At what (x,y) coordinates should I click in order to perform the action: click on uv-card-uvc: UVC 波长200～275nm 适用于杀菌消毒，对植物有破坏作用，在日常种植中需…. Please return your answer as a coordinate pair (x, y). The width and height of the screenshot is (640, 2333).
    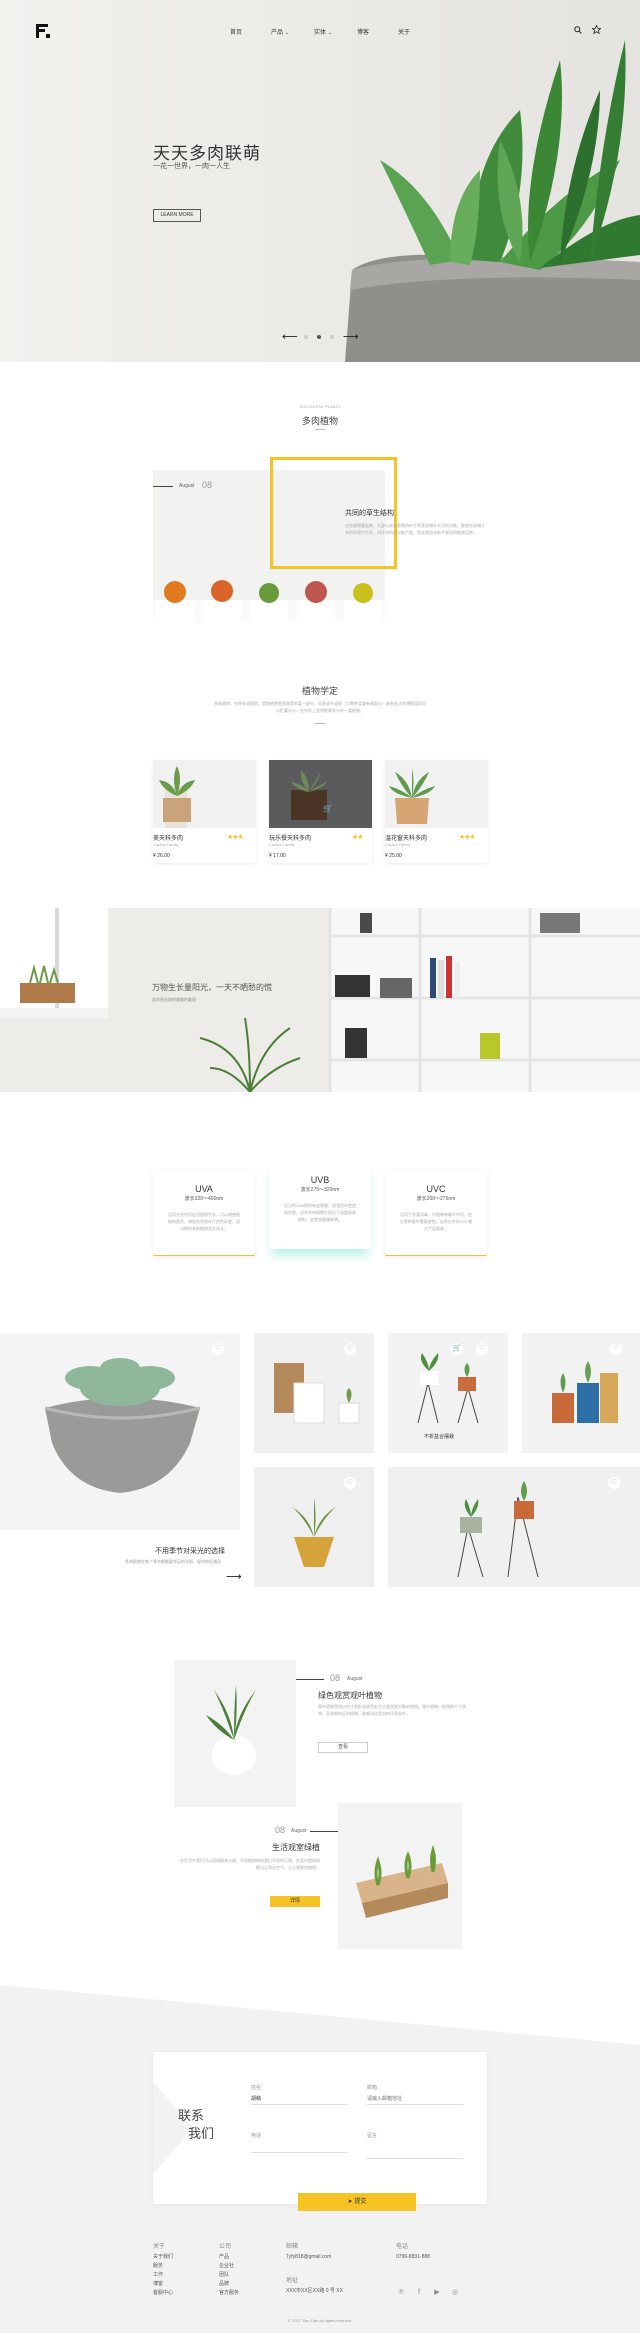
    Looking at the image, I should click on (436, 1213).